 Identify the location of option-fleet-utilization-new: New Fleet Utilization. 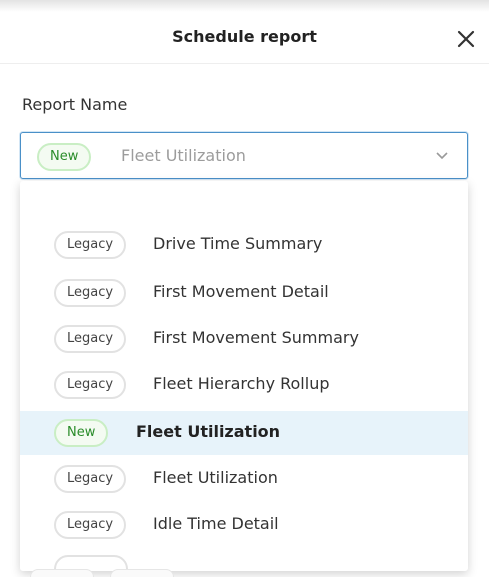
(244, 433).